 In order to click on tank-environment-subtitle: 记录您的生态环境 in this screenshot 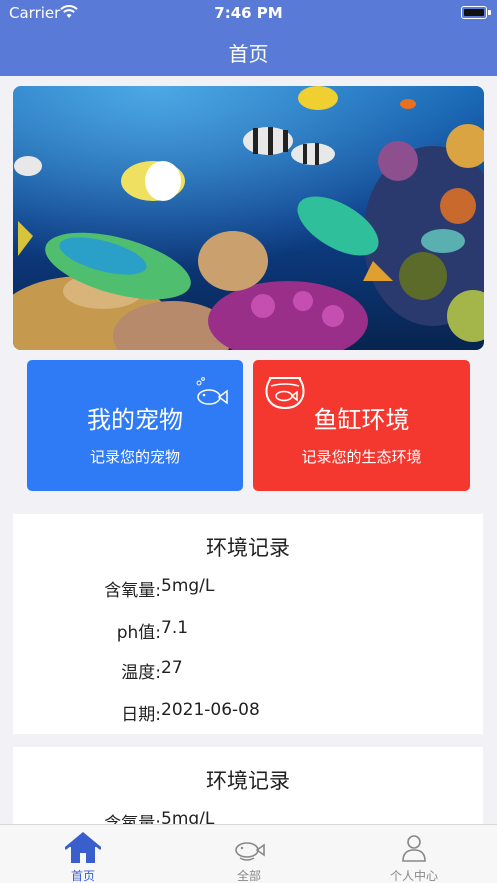, I will do `click(361, 457)`.